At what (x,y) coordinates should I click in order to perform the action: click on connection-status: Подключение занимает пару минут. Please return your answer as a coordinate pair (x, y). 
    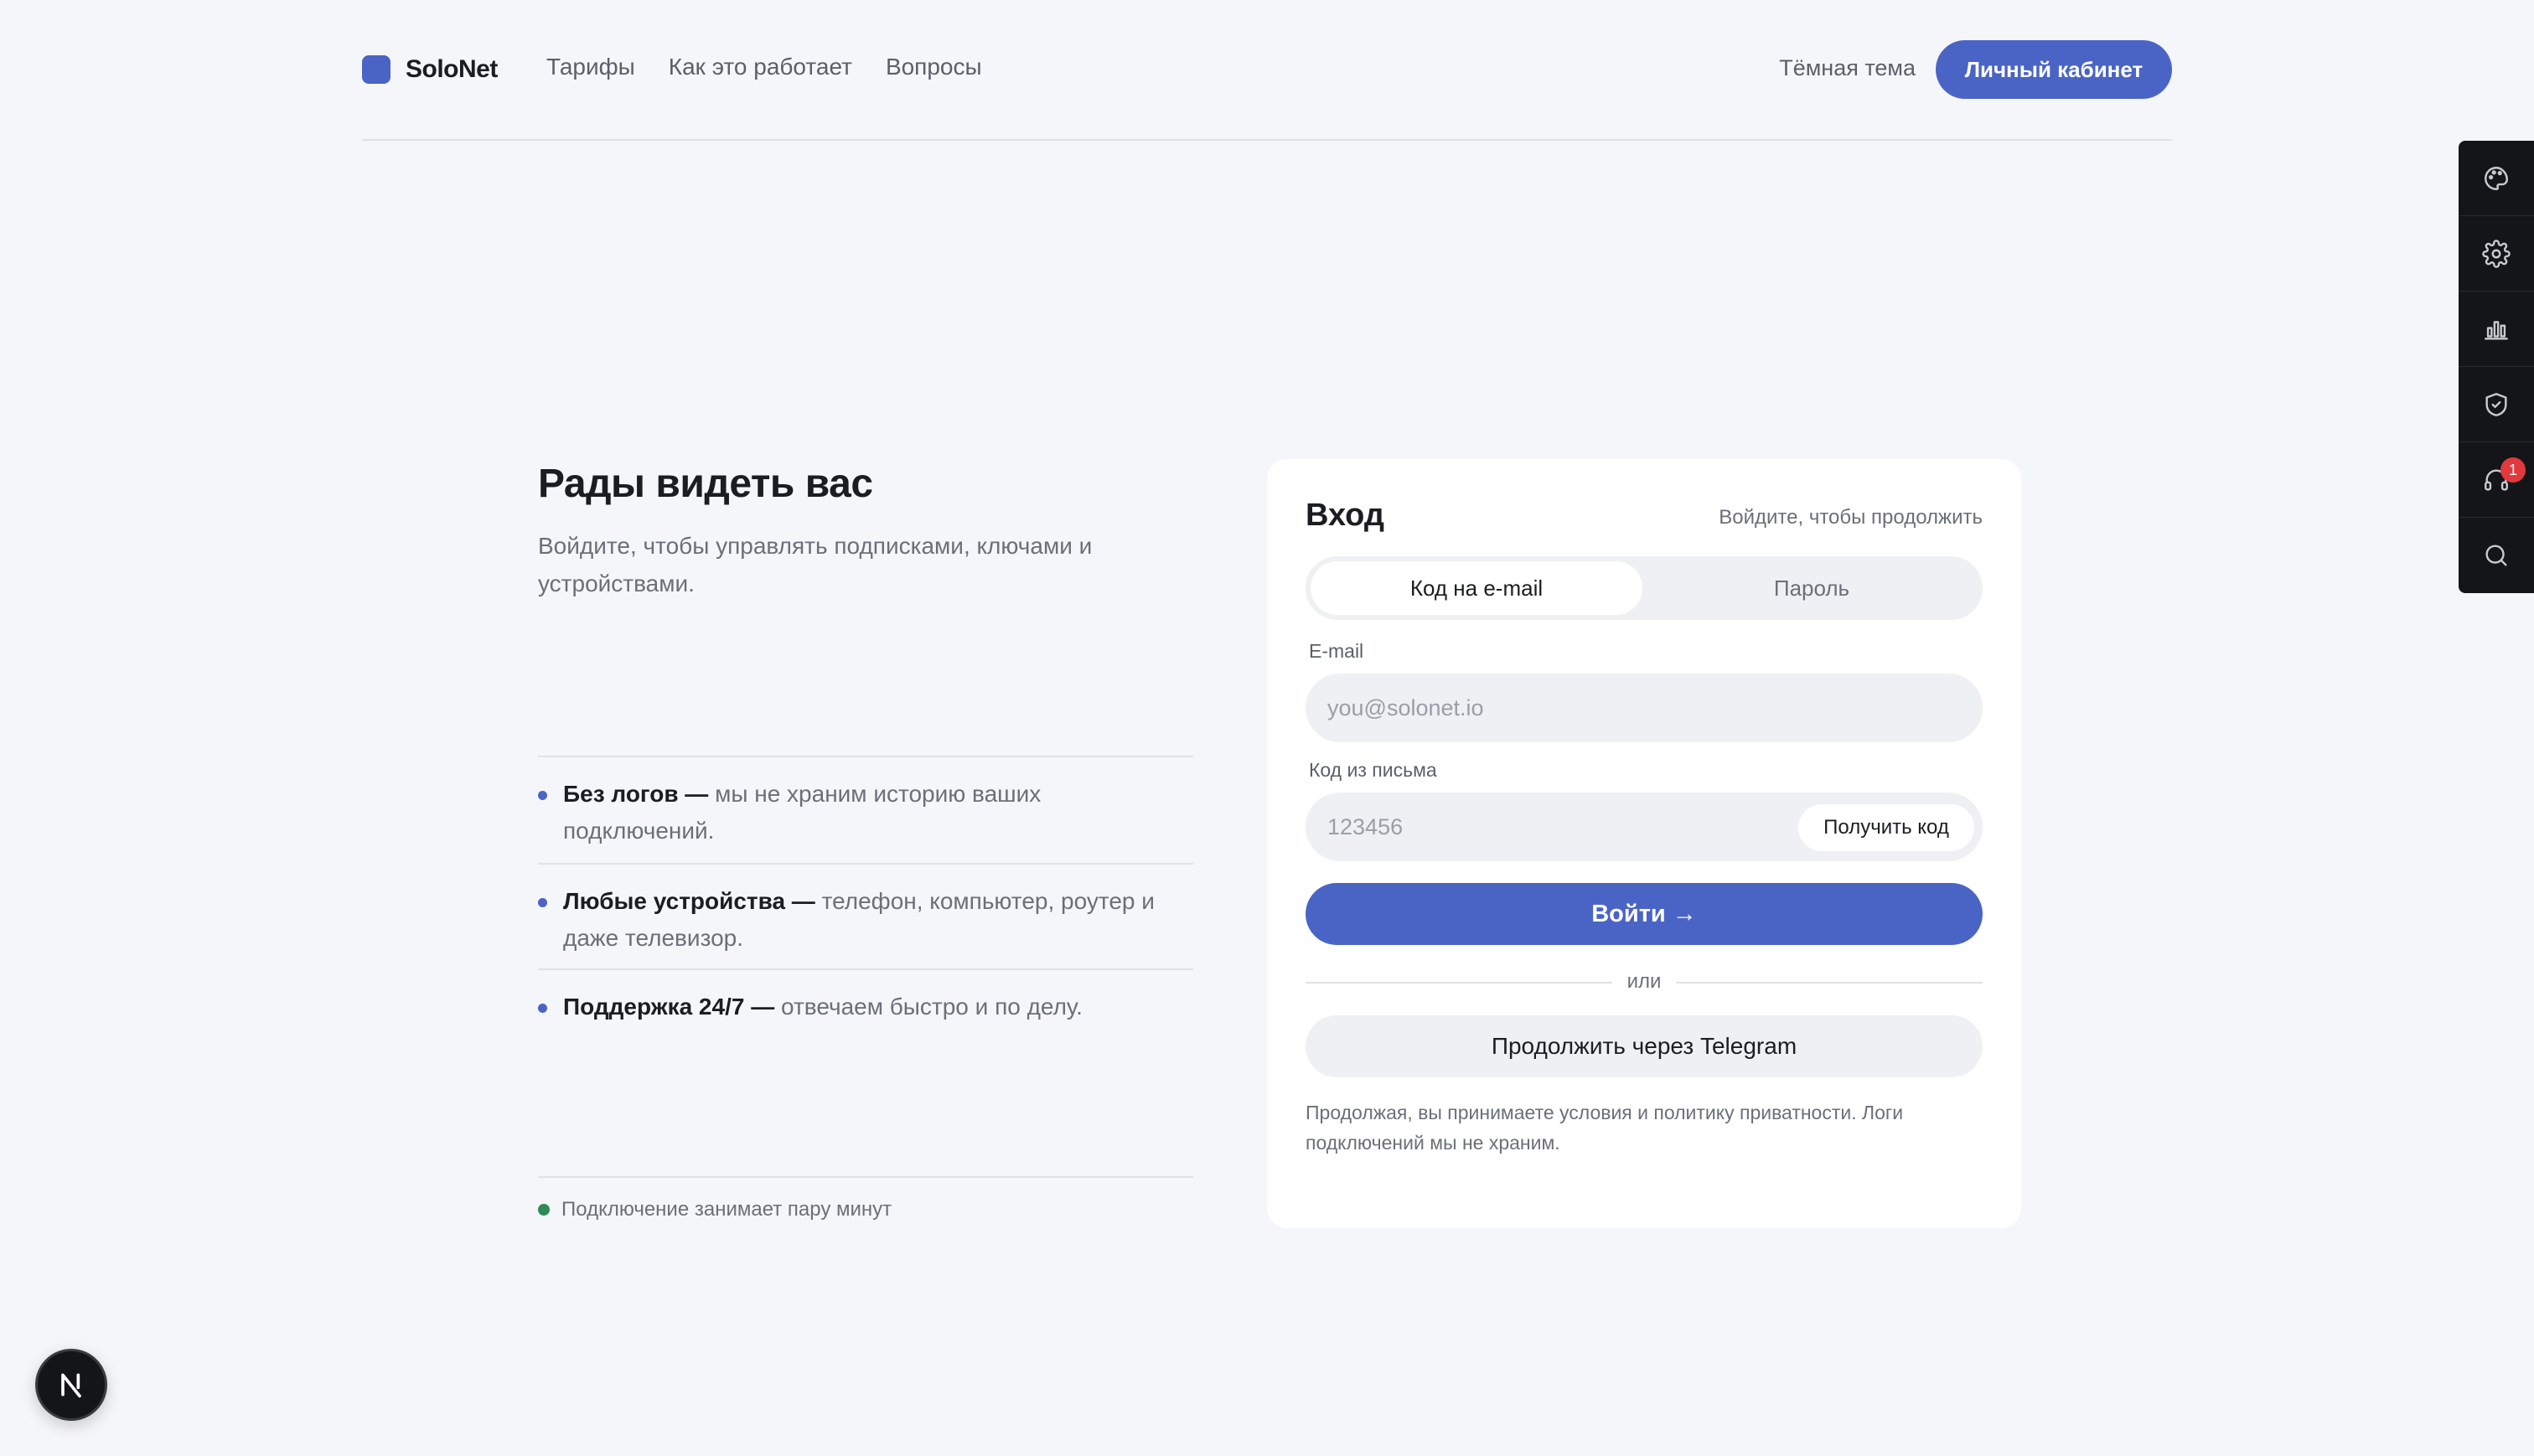
    Looking at the image, I should click on (865, 1198).